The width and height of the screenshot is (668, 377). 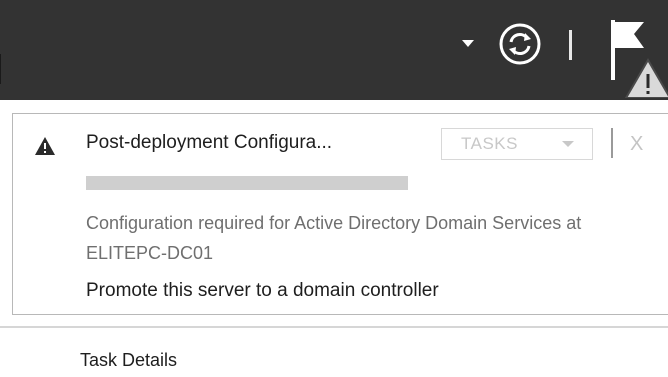 What do you see at coordinates (636, 144) in the screenshot?
I see `close-icon: X` at bounding box center [636, 144].